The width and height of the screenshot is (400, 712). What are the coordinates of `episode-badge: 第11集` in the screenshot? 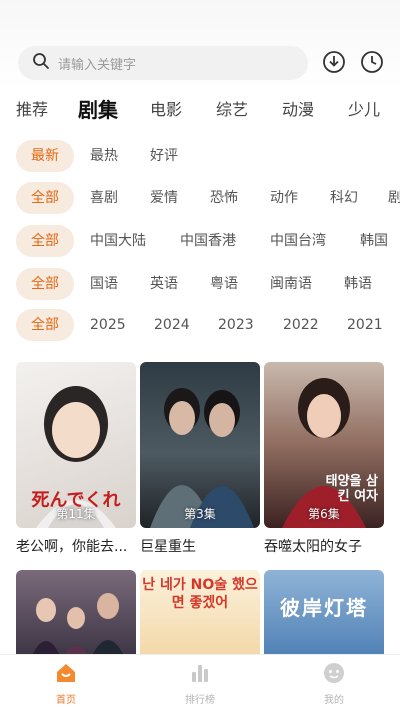 It's located at (76, 514).